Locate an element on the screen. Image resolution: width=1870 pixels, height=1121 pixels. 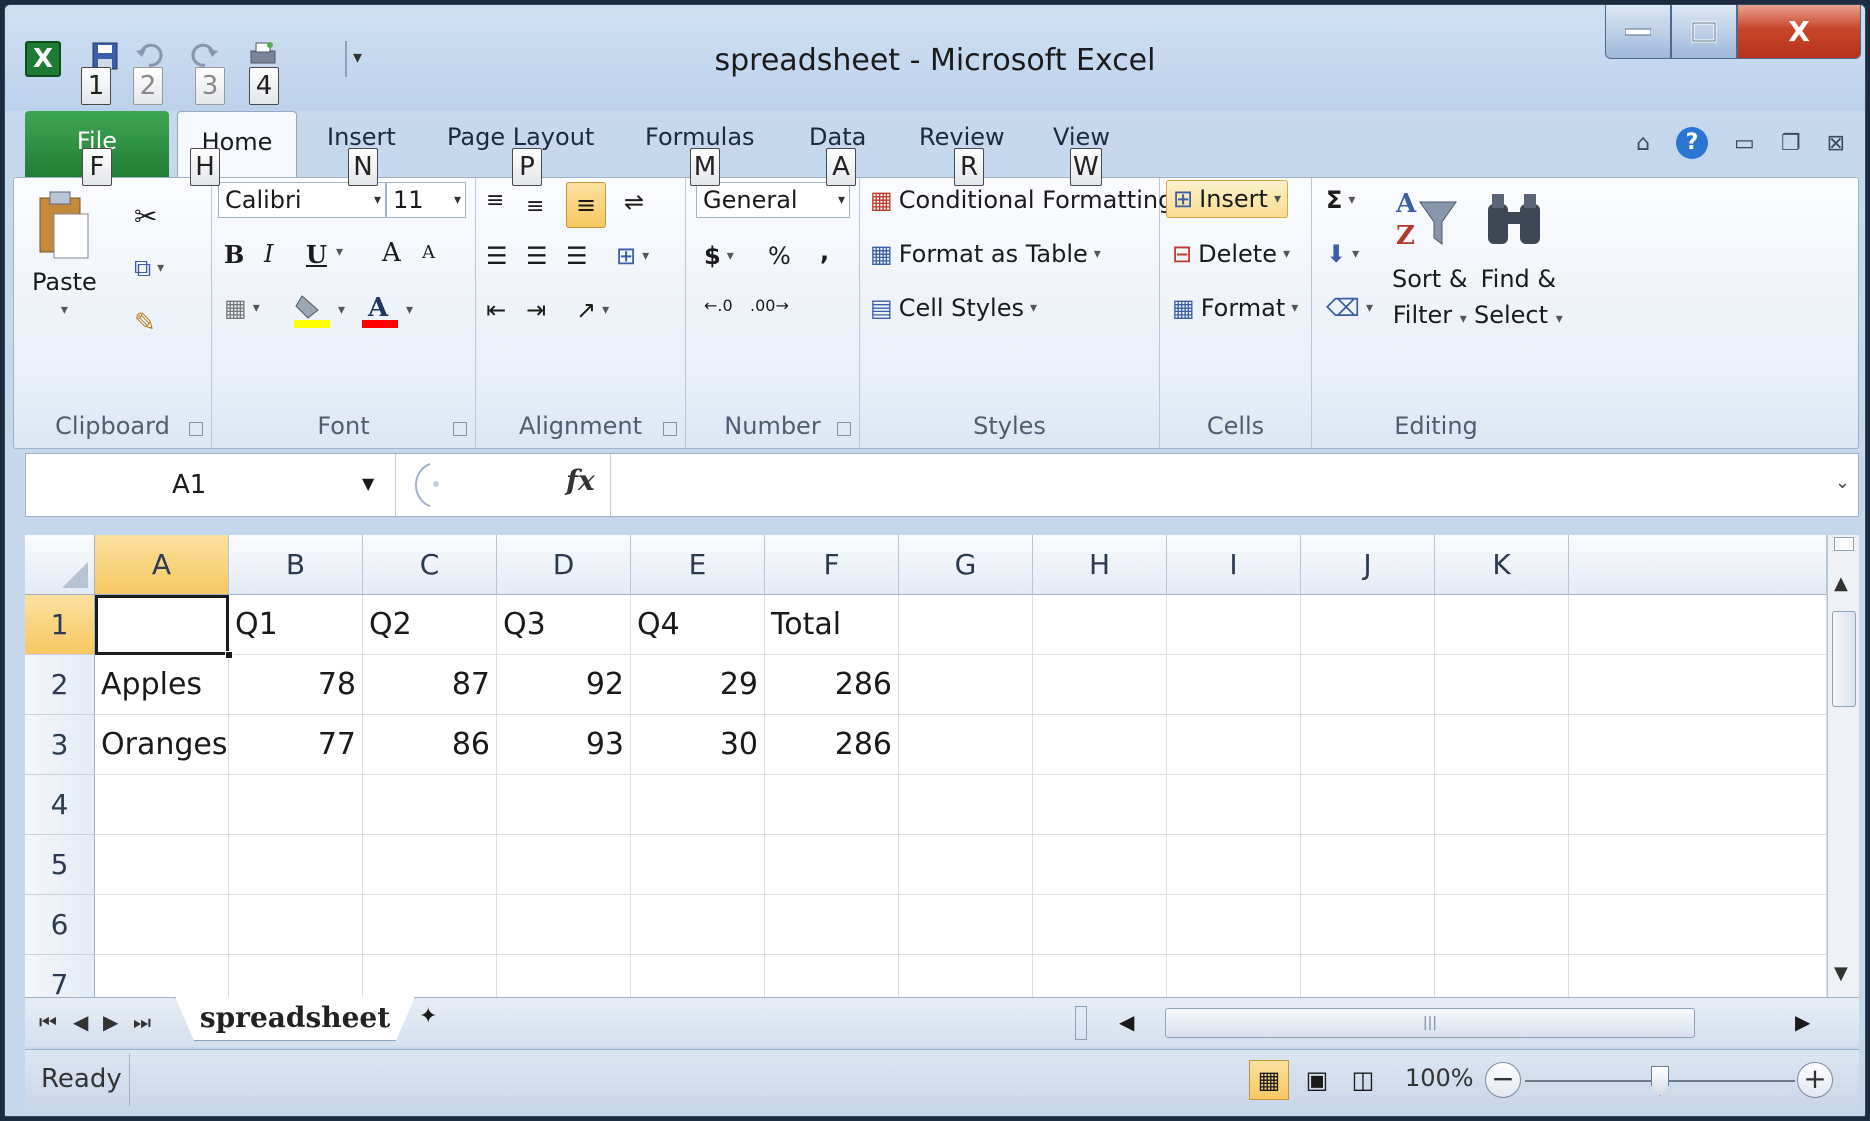
cell-c6 is located at coordinates (430, 925).